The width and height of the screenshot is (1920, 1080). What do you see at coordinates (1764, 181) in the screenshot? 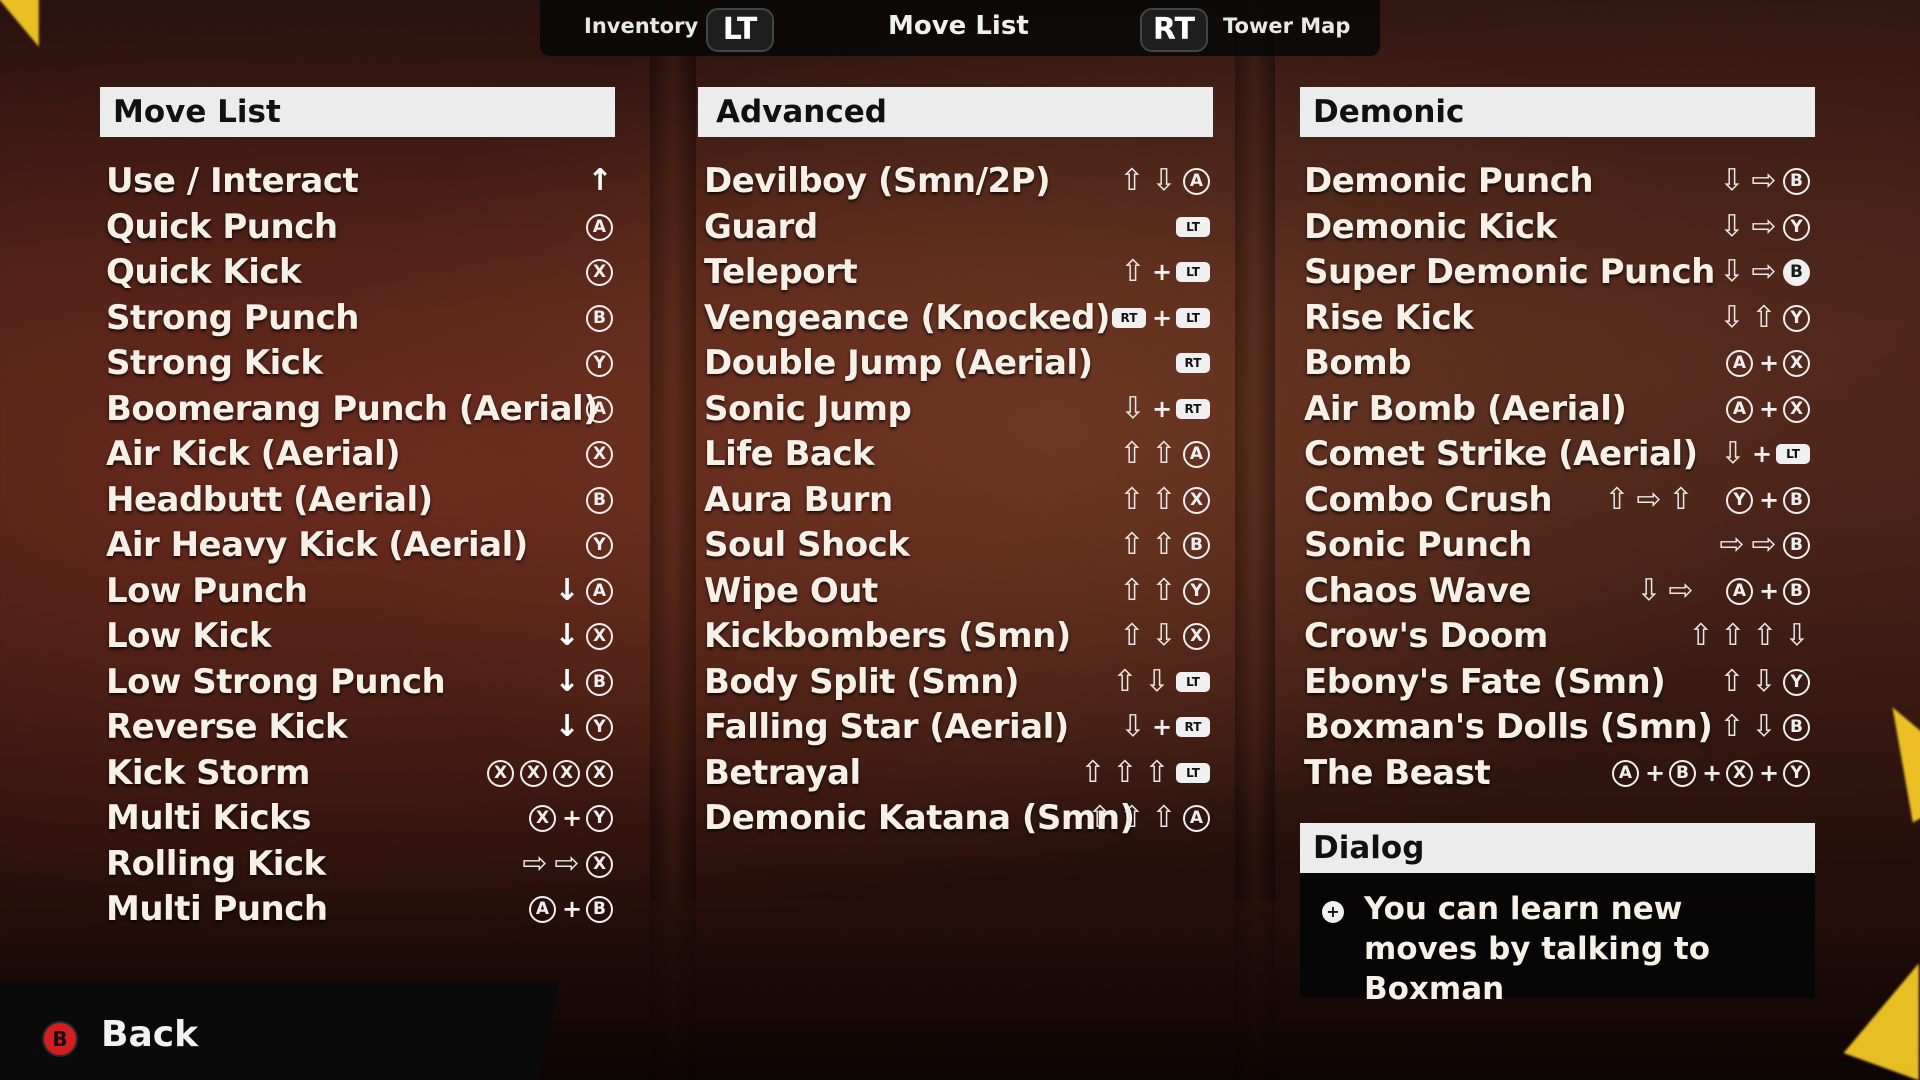
I see `move-input-combo: ⇩ ⇨ B` at bounding box center [1764, 181].